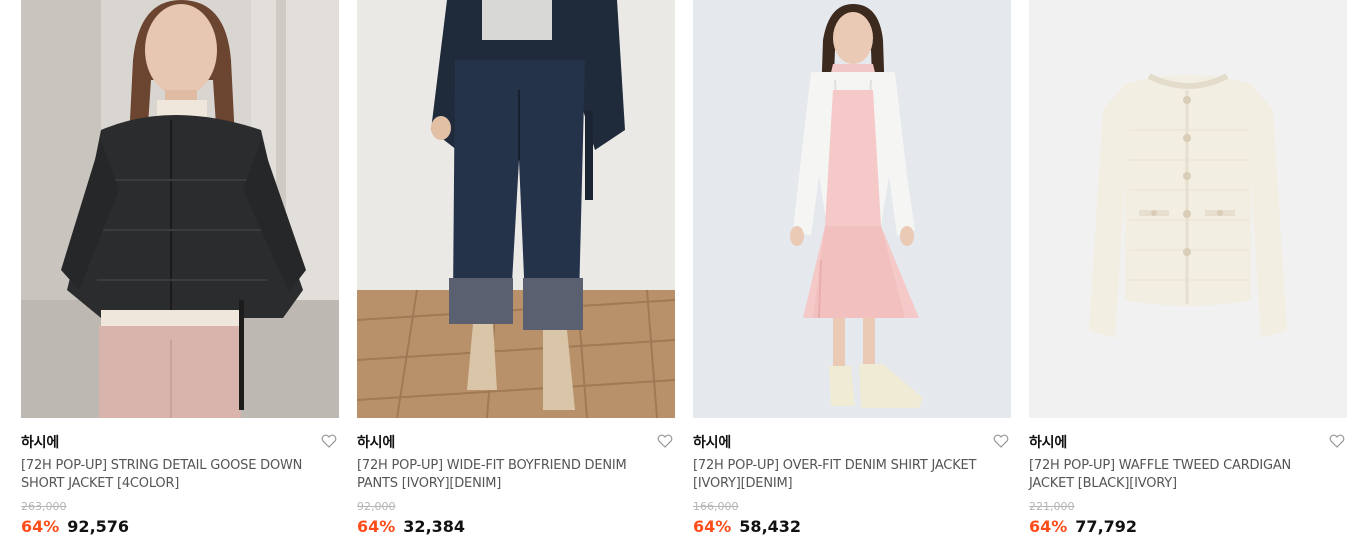 This screenshot has width=1350, height=550. What do you see at coordinates (434, 526) in the screenshot?
I see `sale-price: 32,384` at bounding box center [434, 526].